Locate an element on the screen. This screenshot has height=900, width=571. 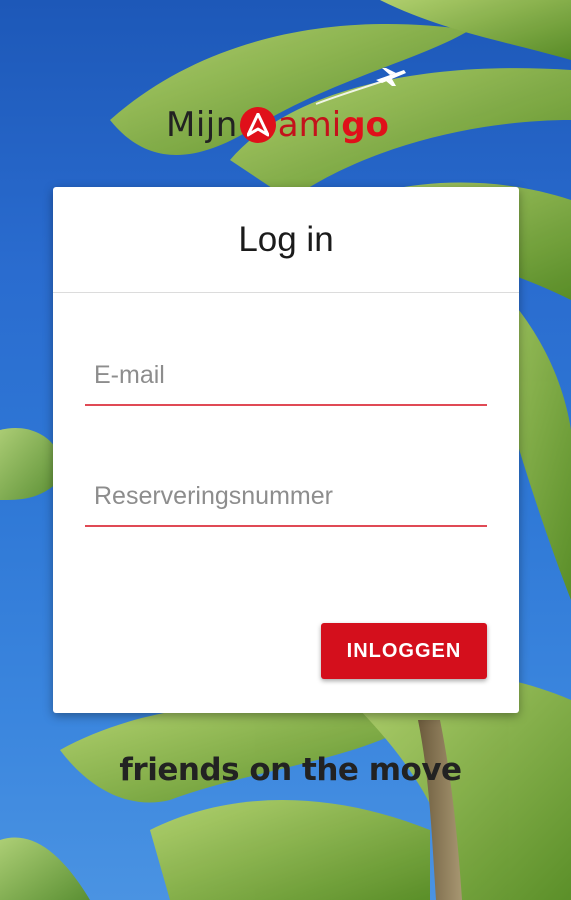
card-header: Log in is located at coordinates (286, 240).